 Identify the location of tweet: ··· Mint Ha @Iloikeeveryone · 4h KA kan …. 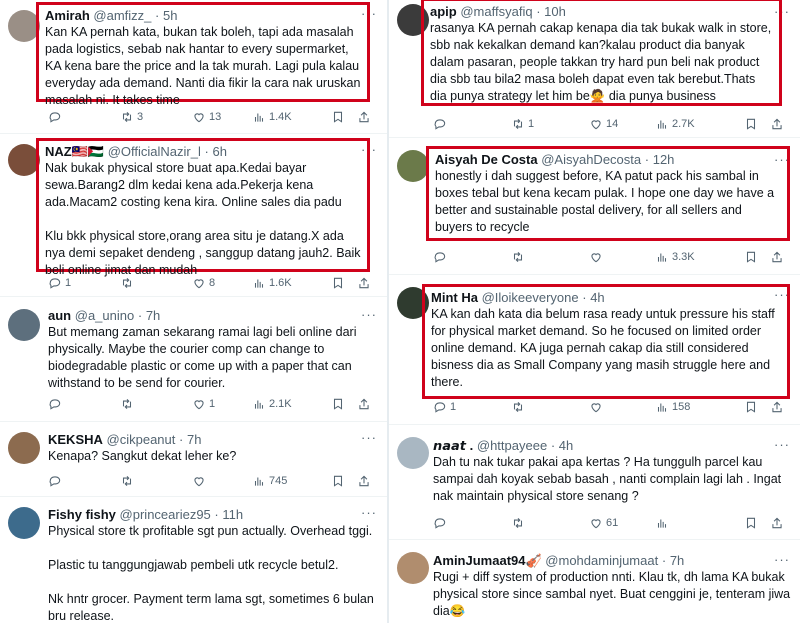
(594, 350).